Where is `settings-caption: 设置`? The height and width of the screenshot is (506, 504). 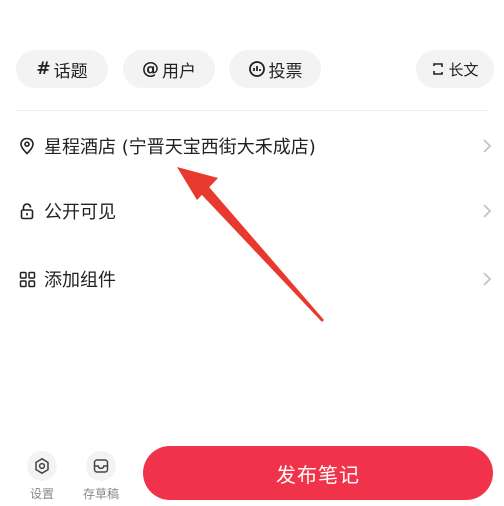
settings-caption: 设置 is located at coordinates (41, 494).